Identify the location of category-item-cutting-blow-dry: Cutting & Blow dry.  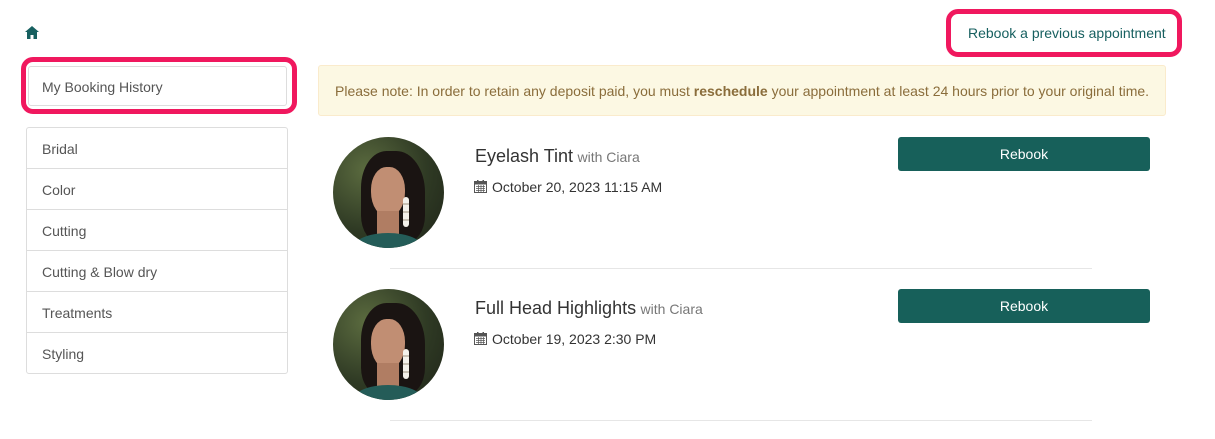
(157, 271).